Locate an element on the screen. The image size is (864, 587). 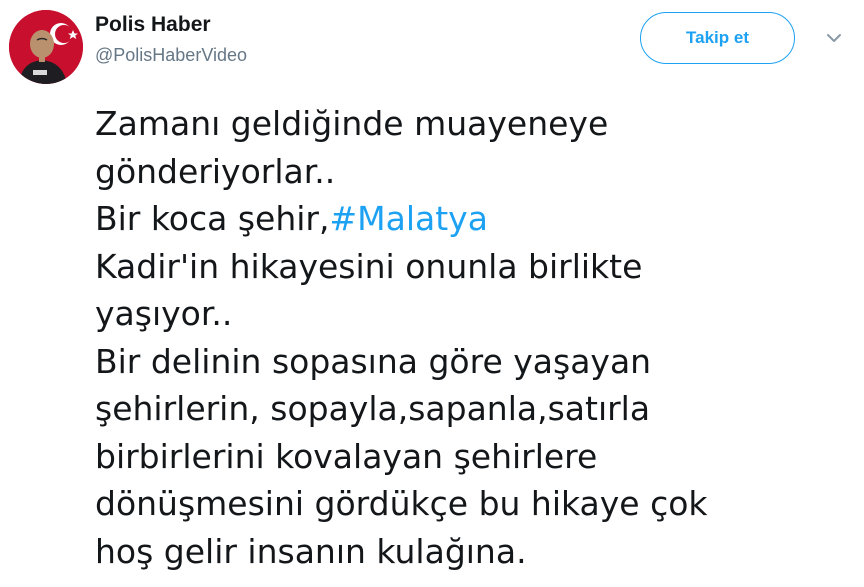
tweet-text-line: yaşıyor.. is located at coordinates (164, 313).